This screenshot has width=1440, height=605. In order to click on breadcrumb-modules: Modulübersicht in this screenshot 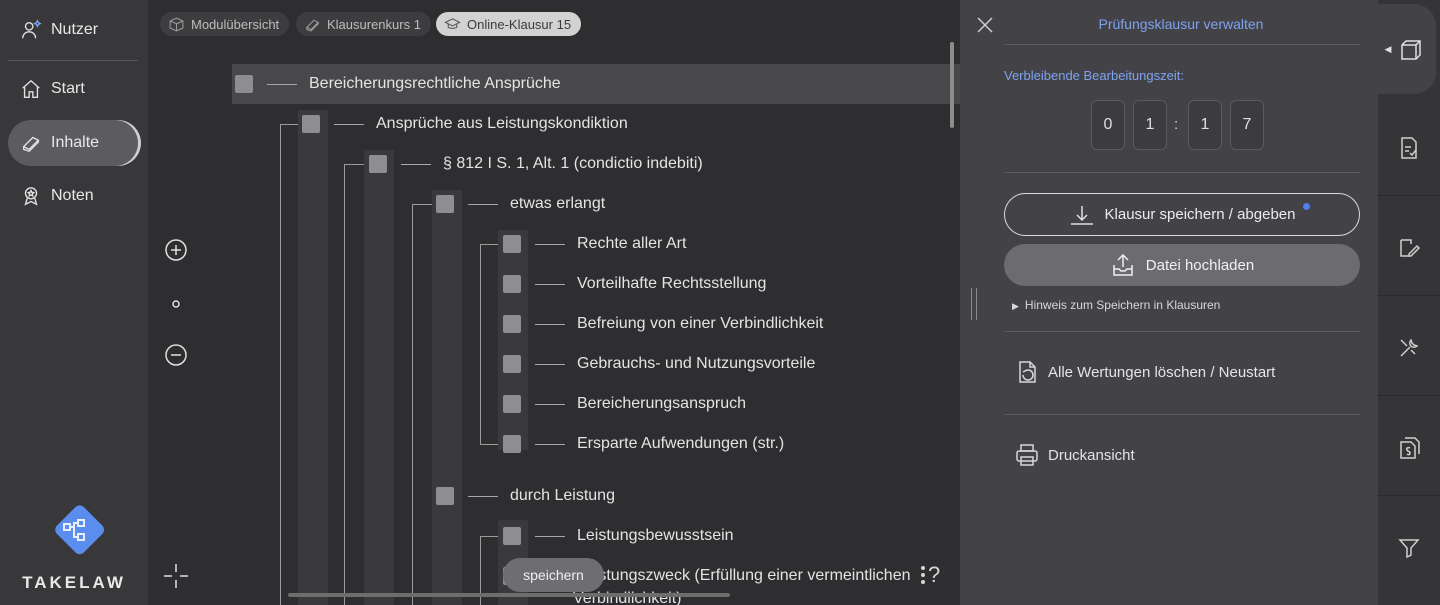, I will do `click(225, 24)`.